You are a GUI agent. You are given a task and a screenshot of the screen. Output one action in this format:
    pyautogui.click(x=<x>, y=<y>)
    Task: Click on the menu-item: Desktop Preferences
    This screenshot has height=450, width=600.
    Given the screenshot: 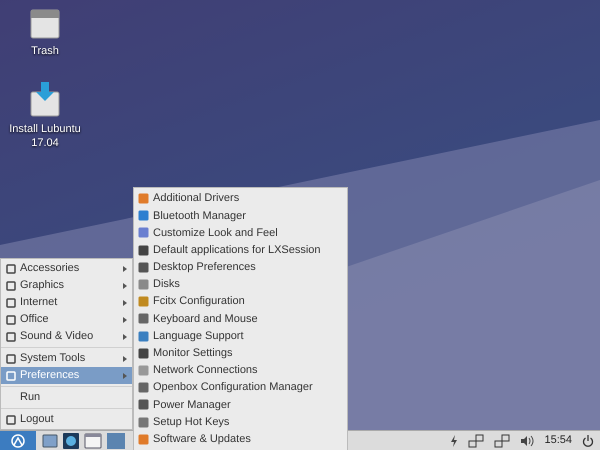 What is the action you would take?
    pyautogui.click(x=240, y=267)
    